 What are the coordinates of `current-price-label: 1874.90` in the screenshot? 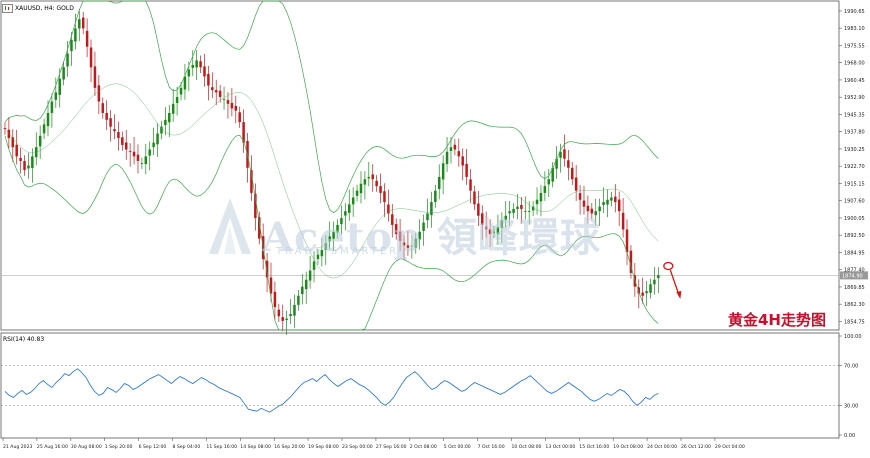 It's located at (852, 276).